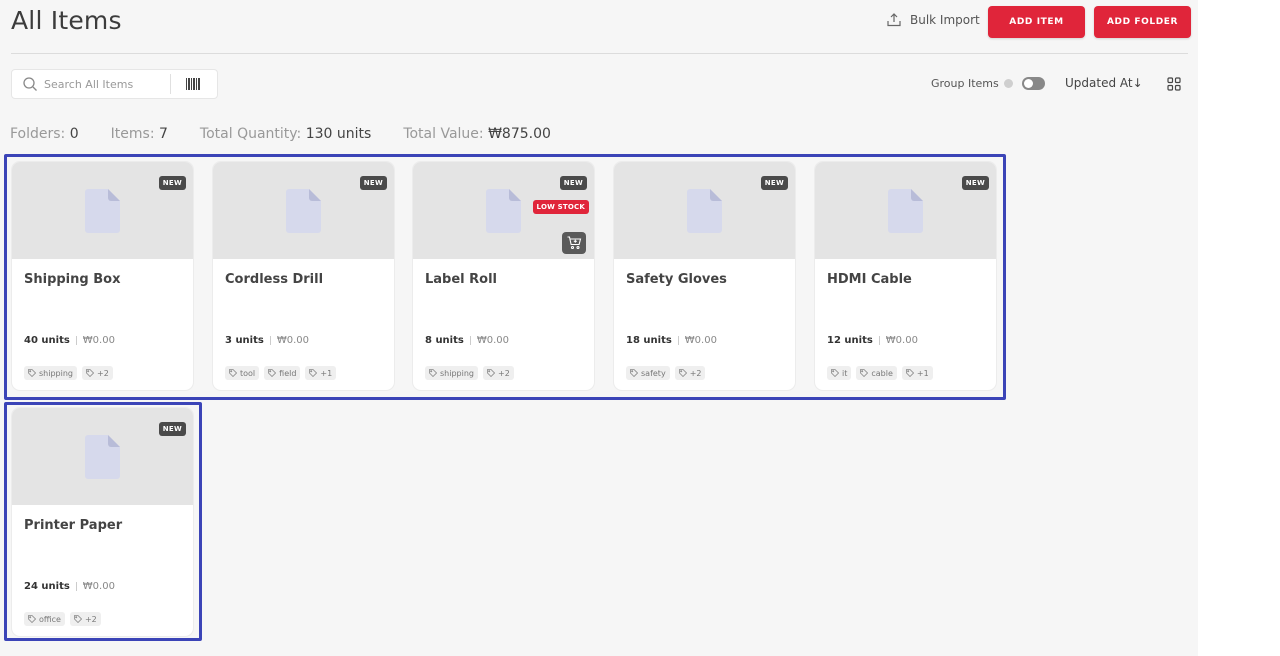  I want to click on sort-dropdown: Updated At↓, so click(1104, 83).